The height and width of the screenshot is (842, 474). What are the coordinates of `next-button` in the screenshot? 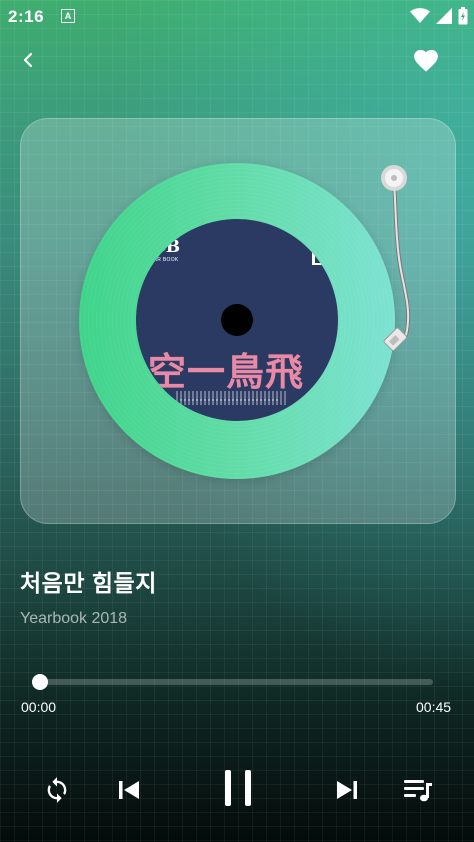 It's located at (347, 790).